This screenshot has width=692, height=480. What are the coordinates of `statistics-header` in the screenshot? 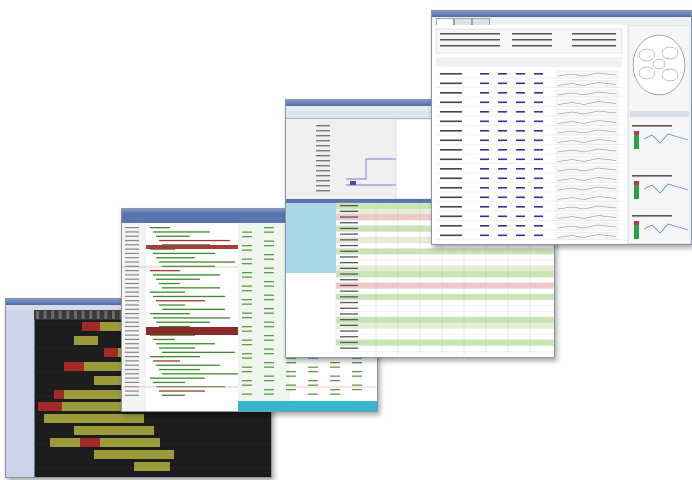 It's located at (529, 62).